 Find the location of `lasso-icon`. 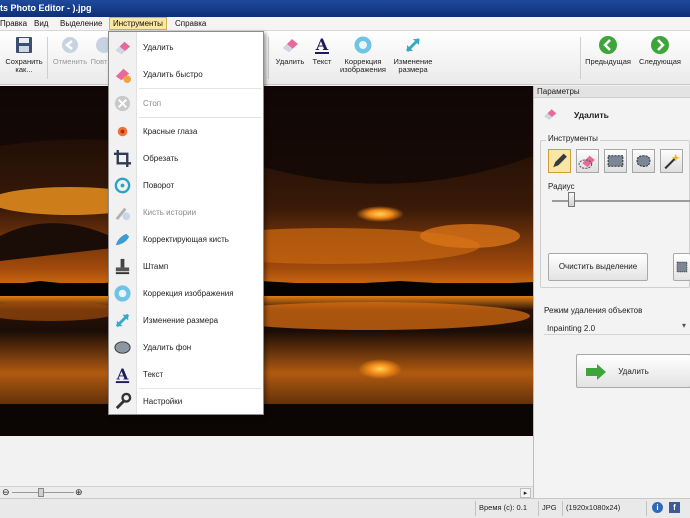

lasso-icon is located at coordinates (643, 161).